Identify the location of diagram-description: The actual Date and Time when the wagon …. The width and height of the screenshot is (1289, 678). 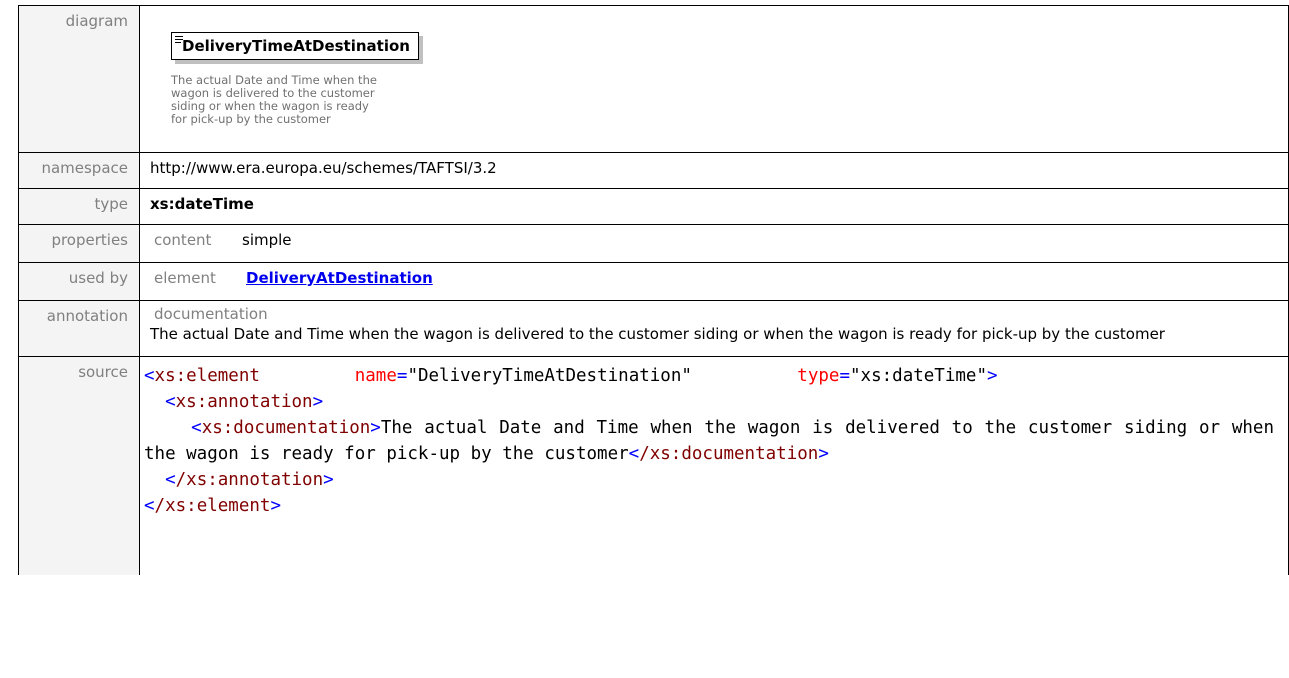
(274, 99).